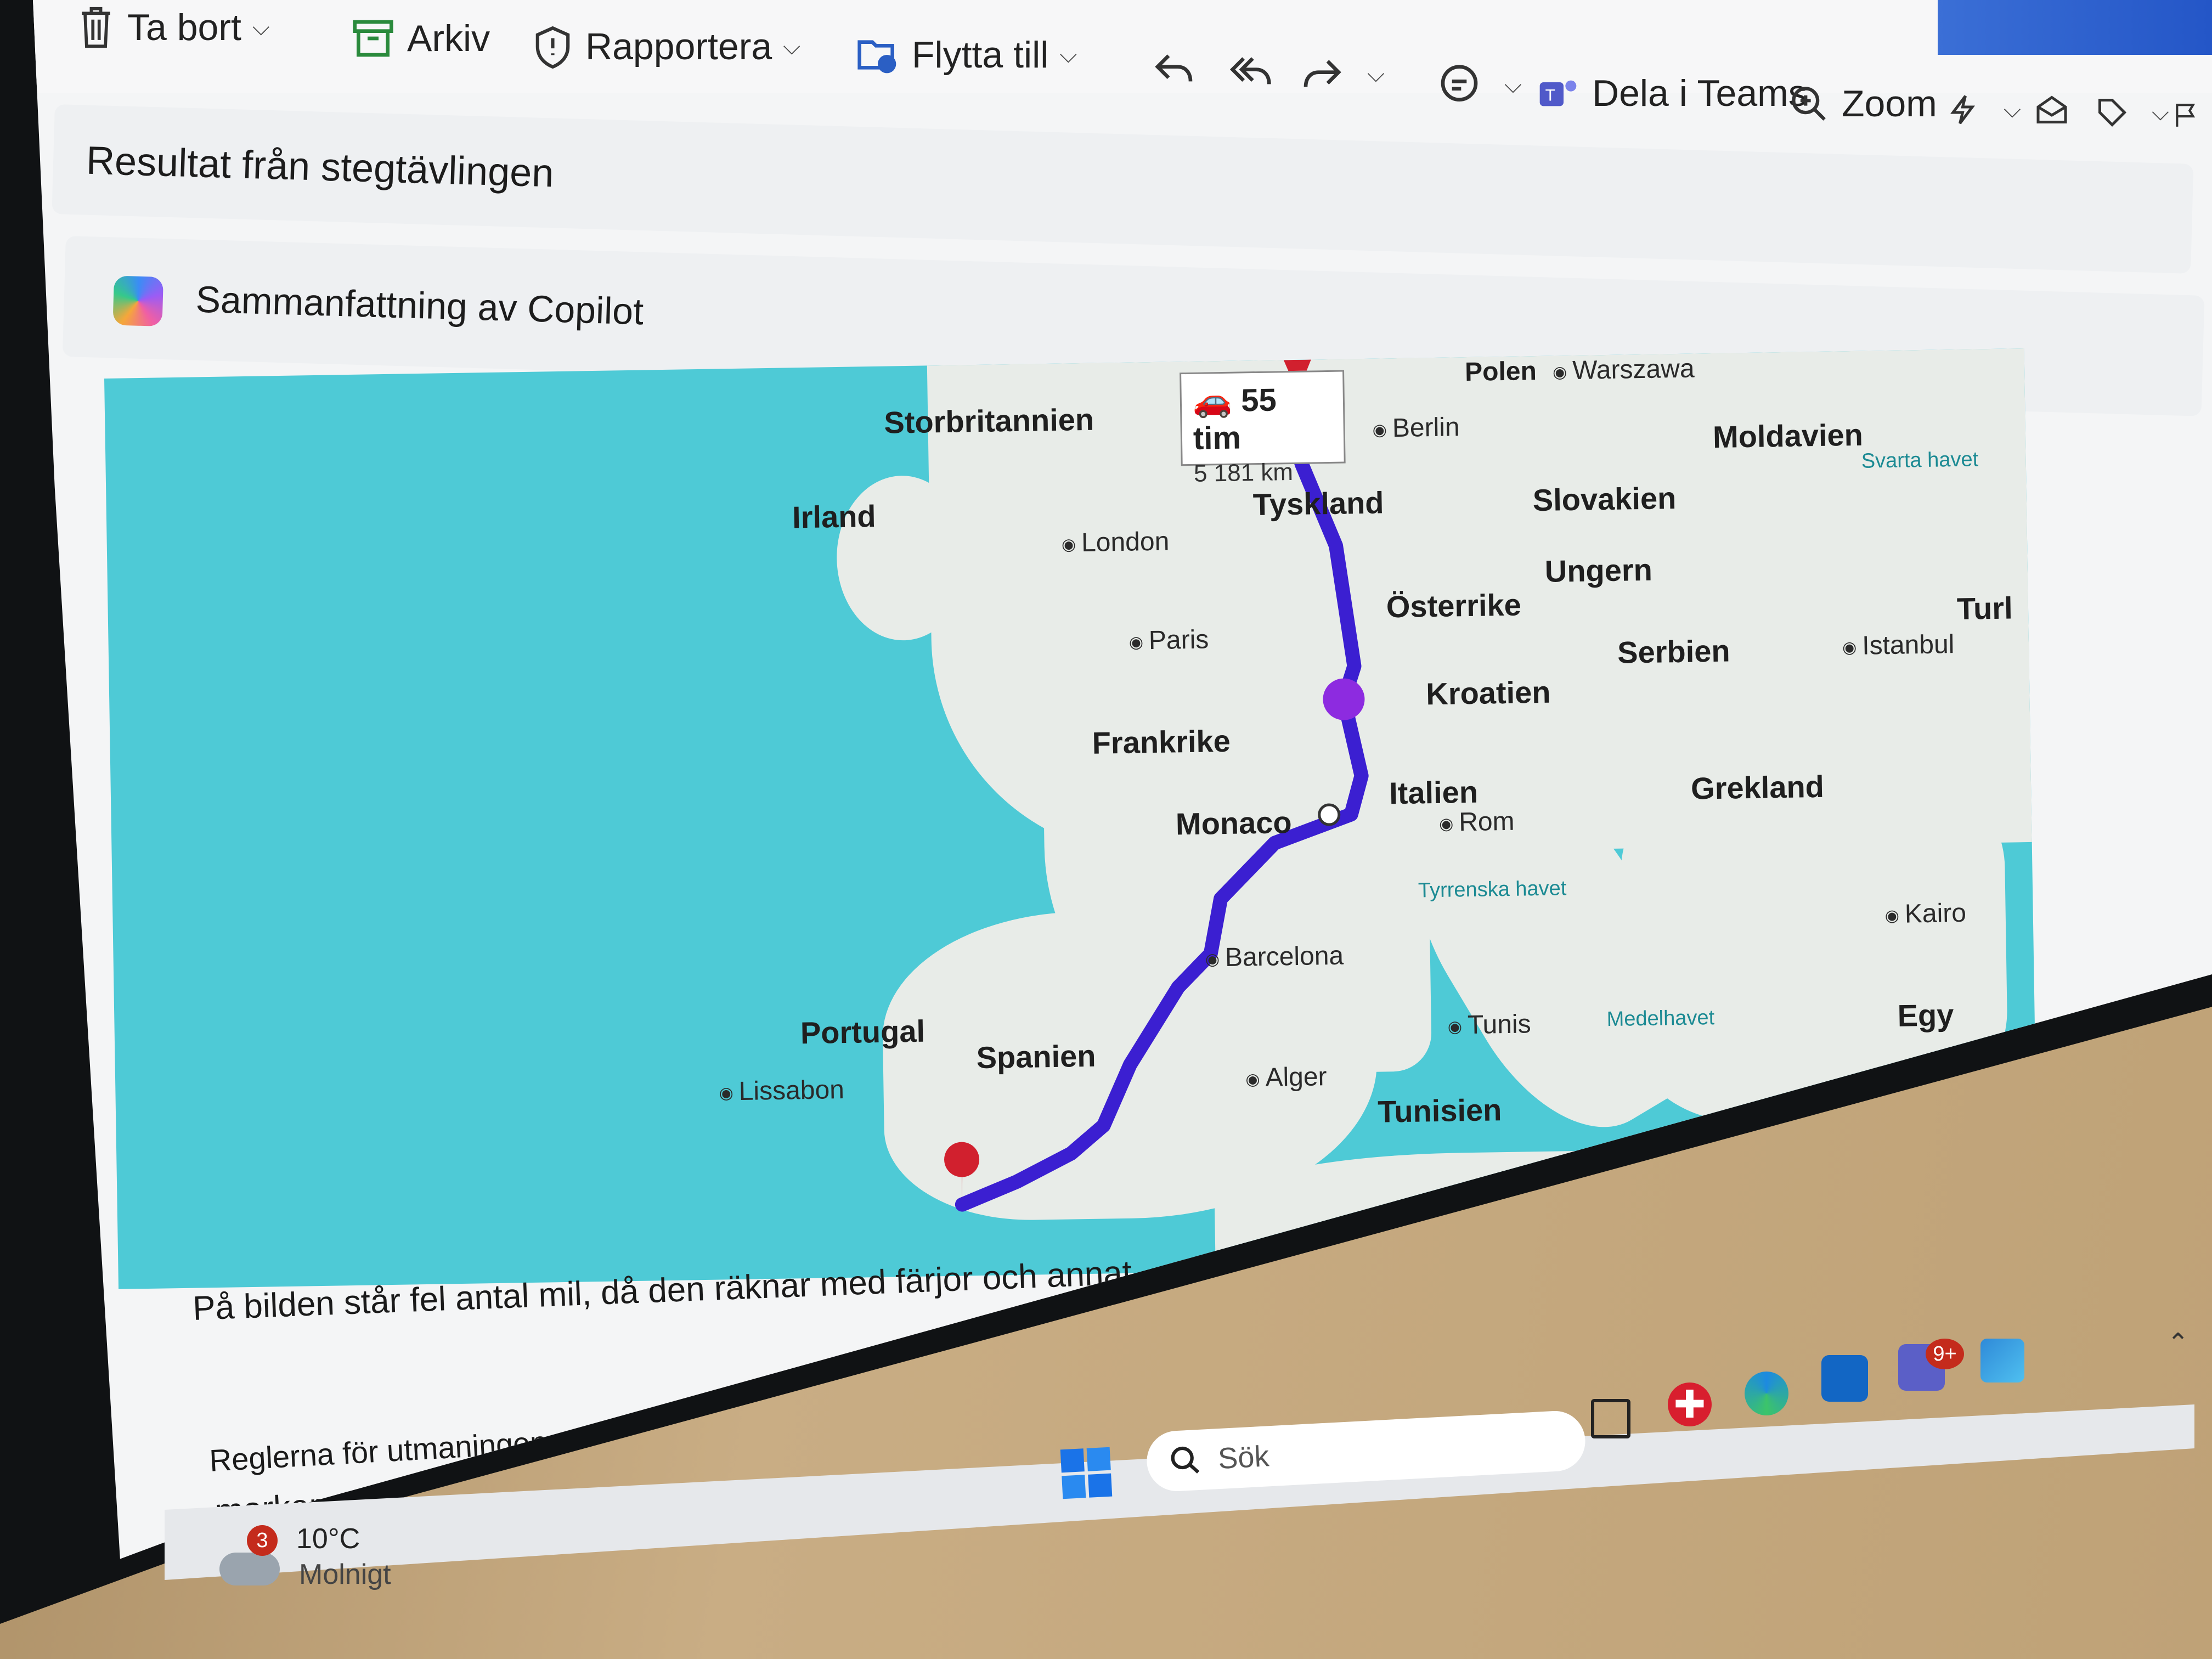  Describe the element at coordinates (981, 55) in the screenshot. I see `move-to-label: Flytta till` at that location.